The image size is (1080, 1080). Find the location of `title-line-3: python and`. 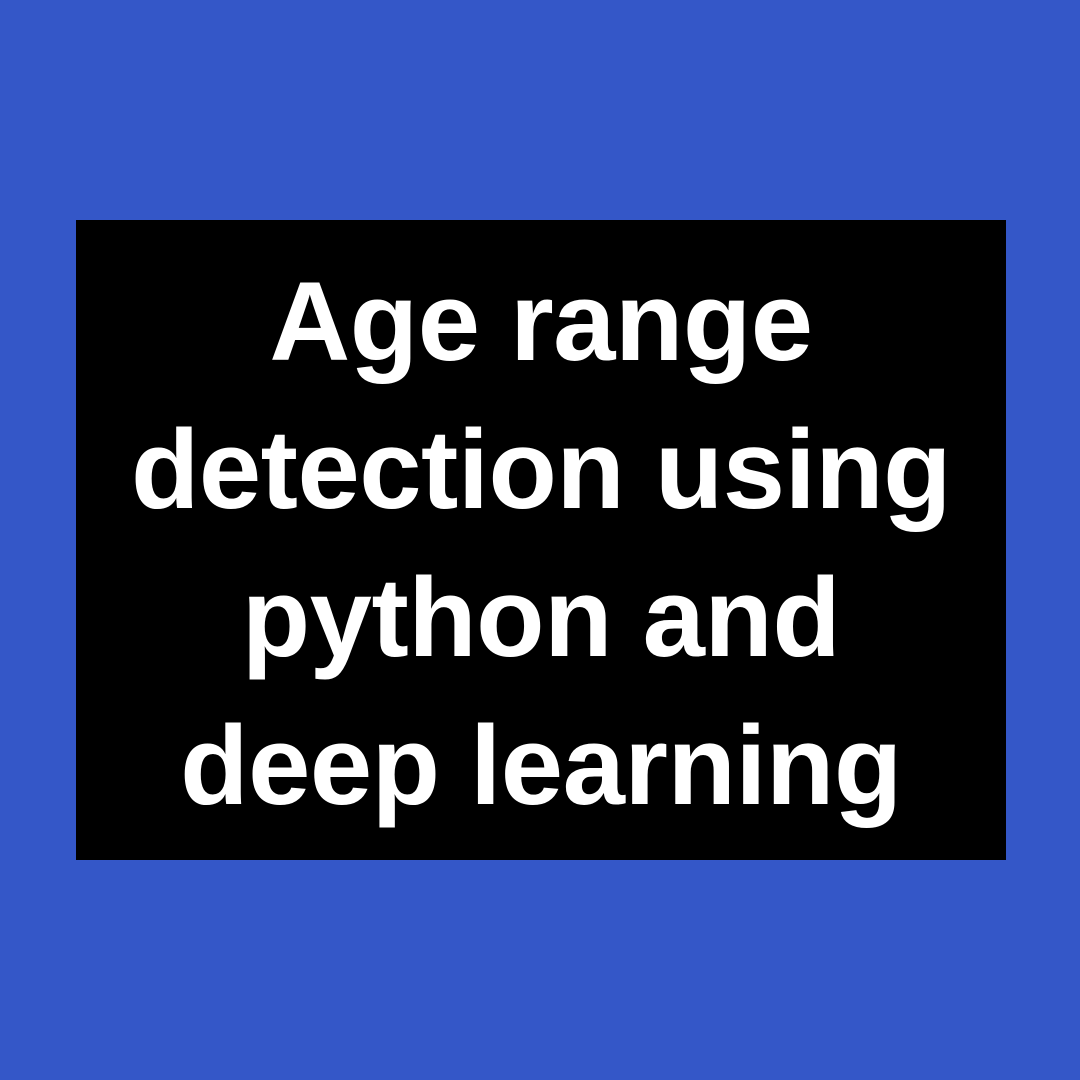

title-line-3: python and is located at coordinates (541, 617).